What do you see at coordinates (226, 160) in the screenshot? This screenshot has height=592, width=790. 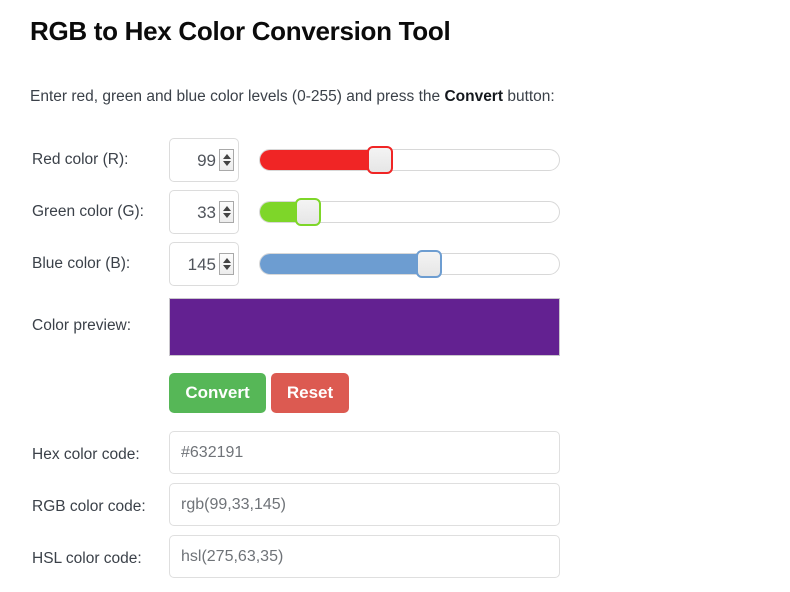 I see `red-spinner` at bounding box center [226, 160].